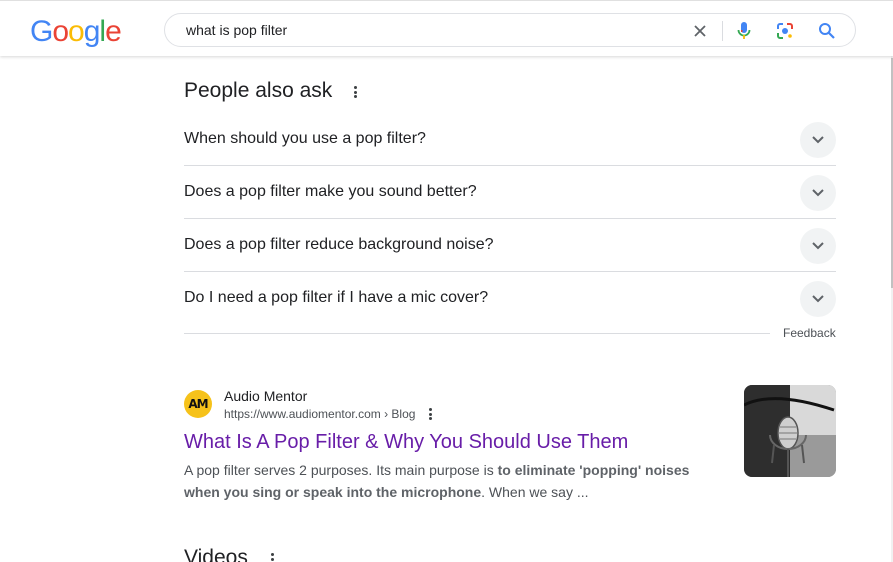 The width and height of the screenshot is (893, 562). Describe the element at coordinates (430, 414) in the screenshot. I see `result-options-icon` at that location.